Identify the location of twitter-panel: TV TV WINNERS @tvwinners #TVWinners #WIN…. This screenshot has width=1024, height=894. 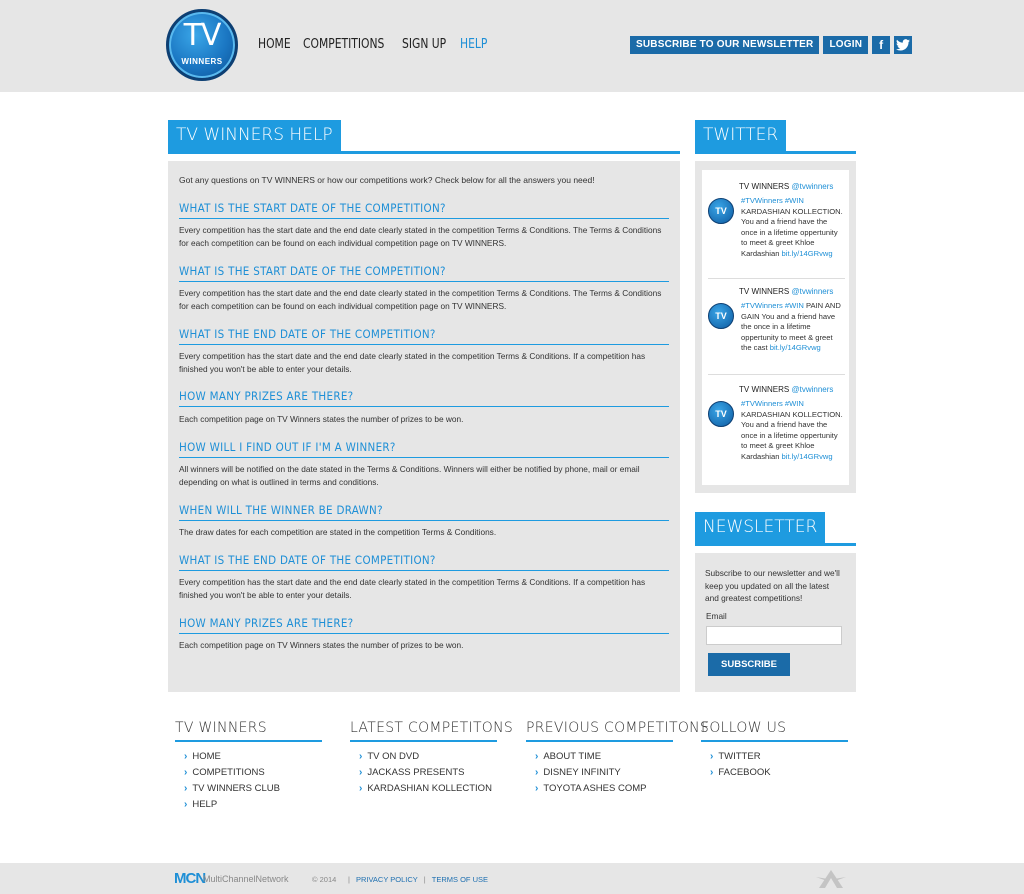
(775, 327).